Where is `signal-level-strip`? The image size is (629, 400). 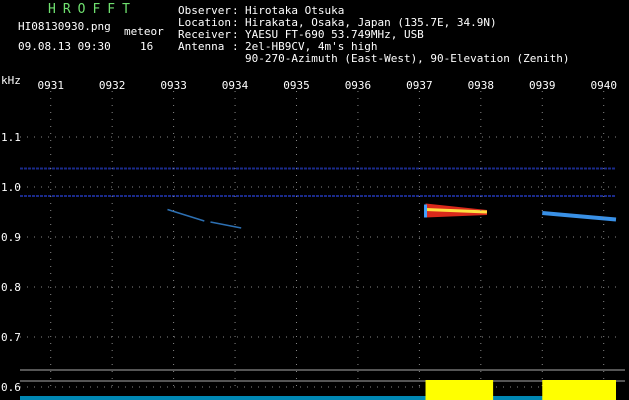
signal-level-strip is located at coordinates (322, 384).